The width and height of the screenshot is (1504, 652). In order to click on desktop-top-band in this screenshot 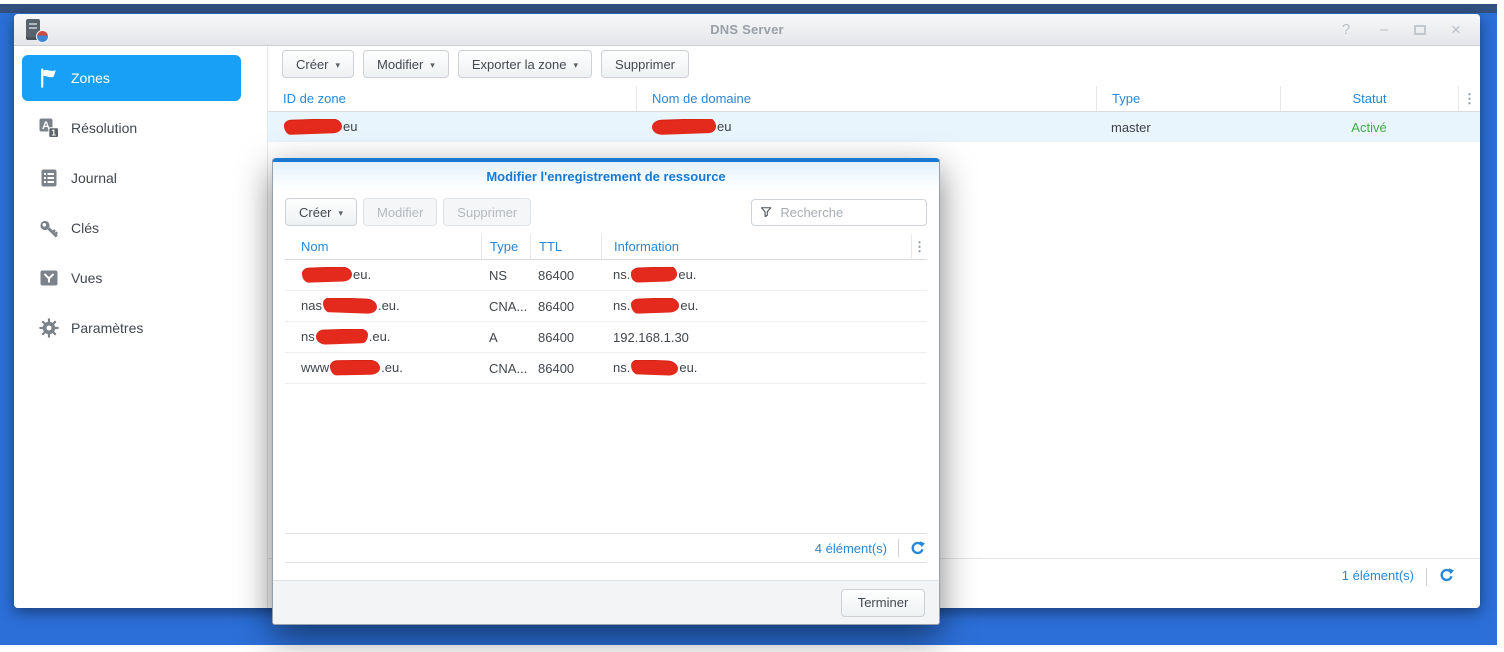, I will do `click(748, 8)`.